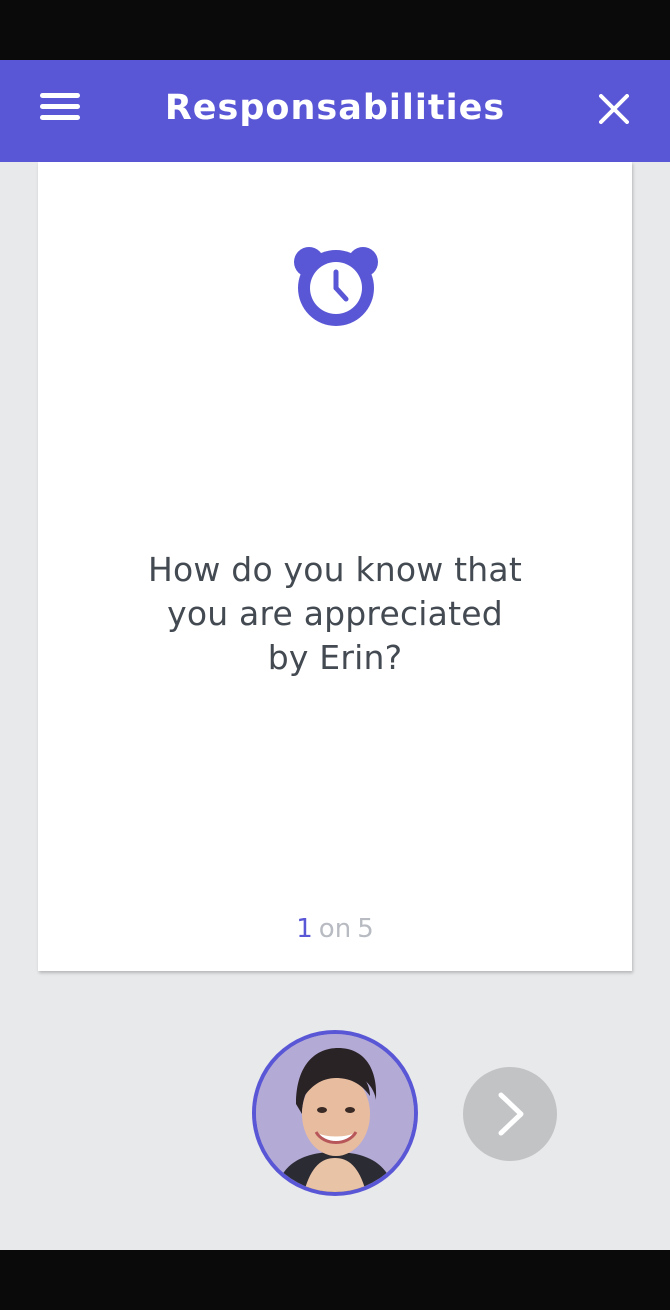 Image resolution: width=670 pixels, height=1310 pixels. What do you see at coordinates (335, 1280) in the screenshot?
I see `navigation-bar` at bounding box center [335, 1280].